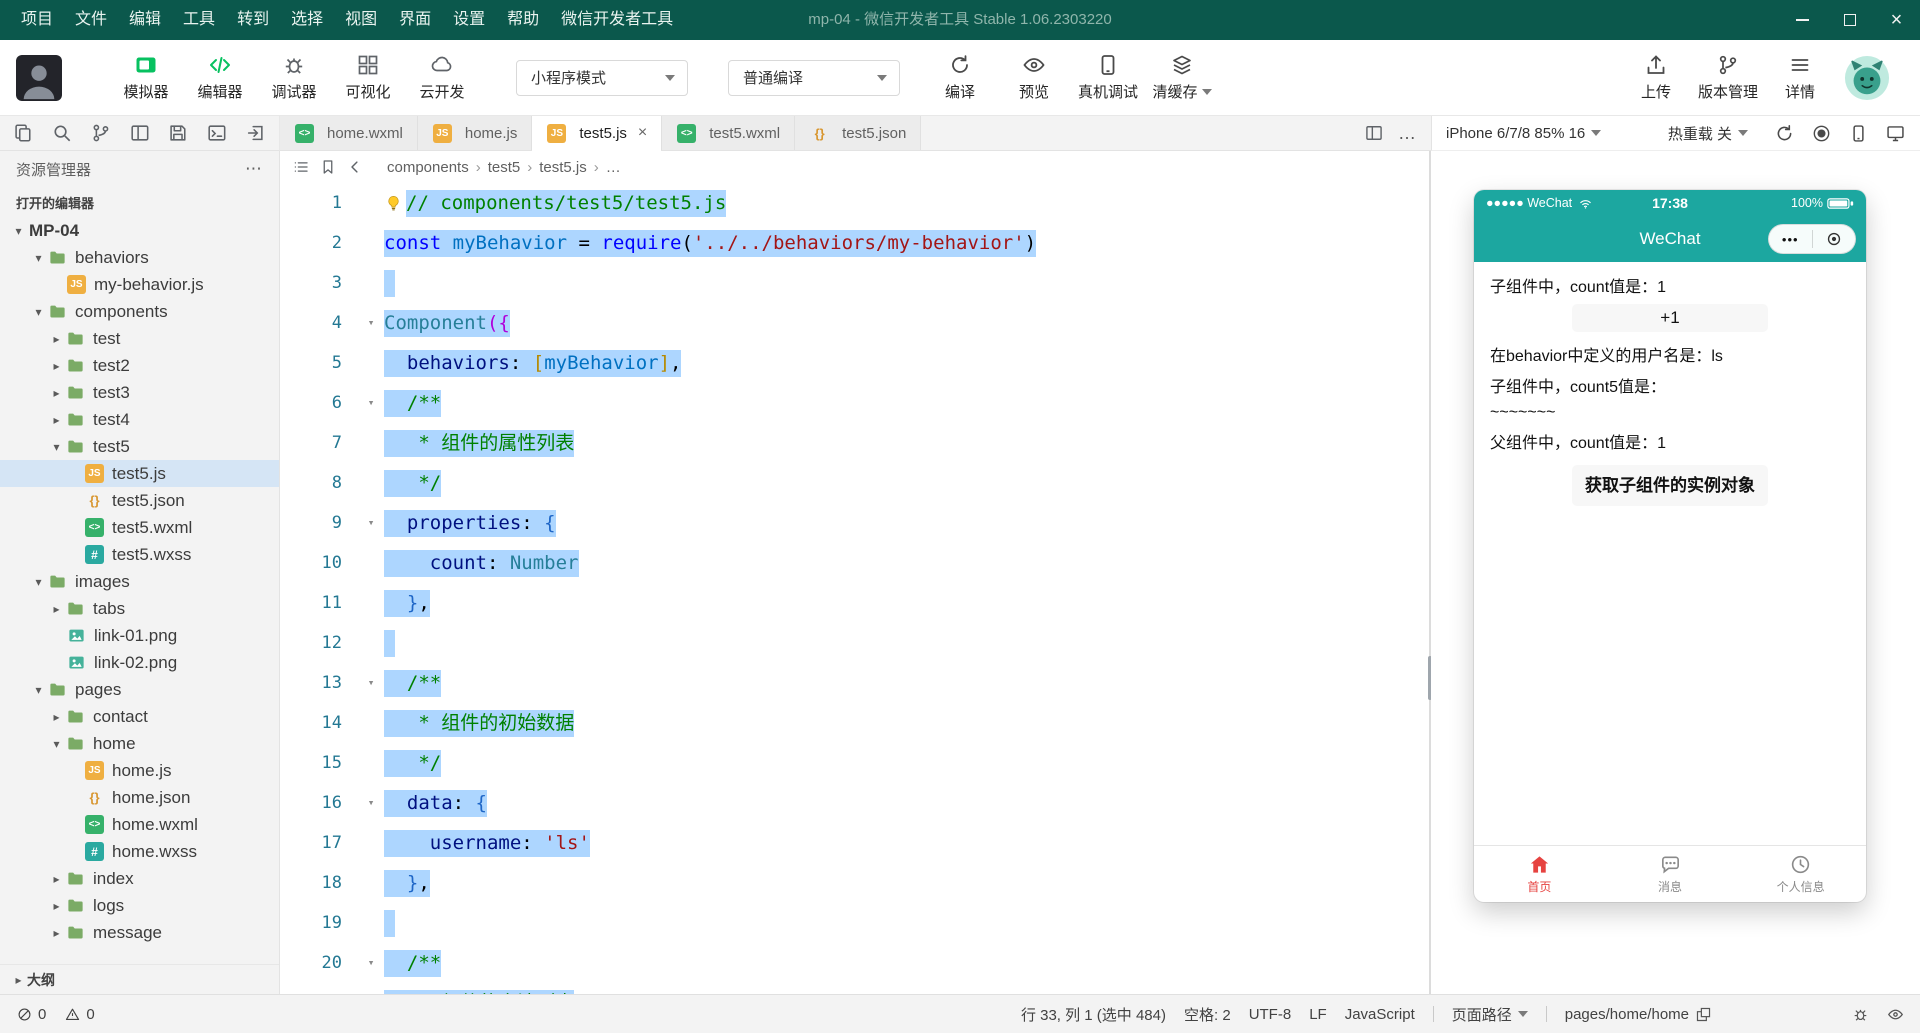 The width and height of the screenshot is (1920, 1033). I want to click on mode-select: 小程序模式, so click(602, 77).